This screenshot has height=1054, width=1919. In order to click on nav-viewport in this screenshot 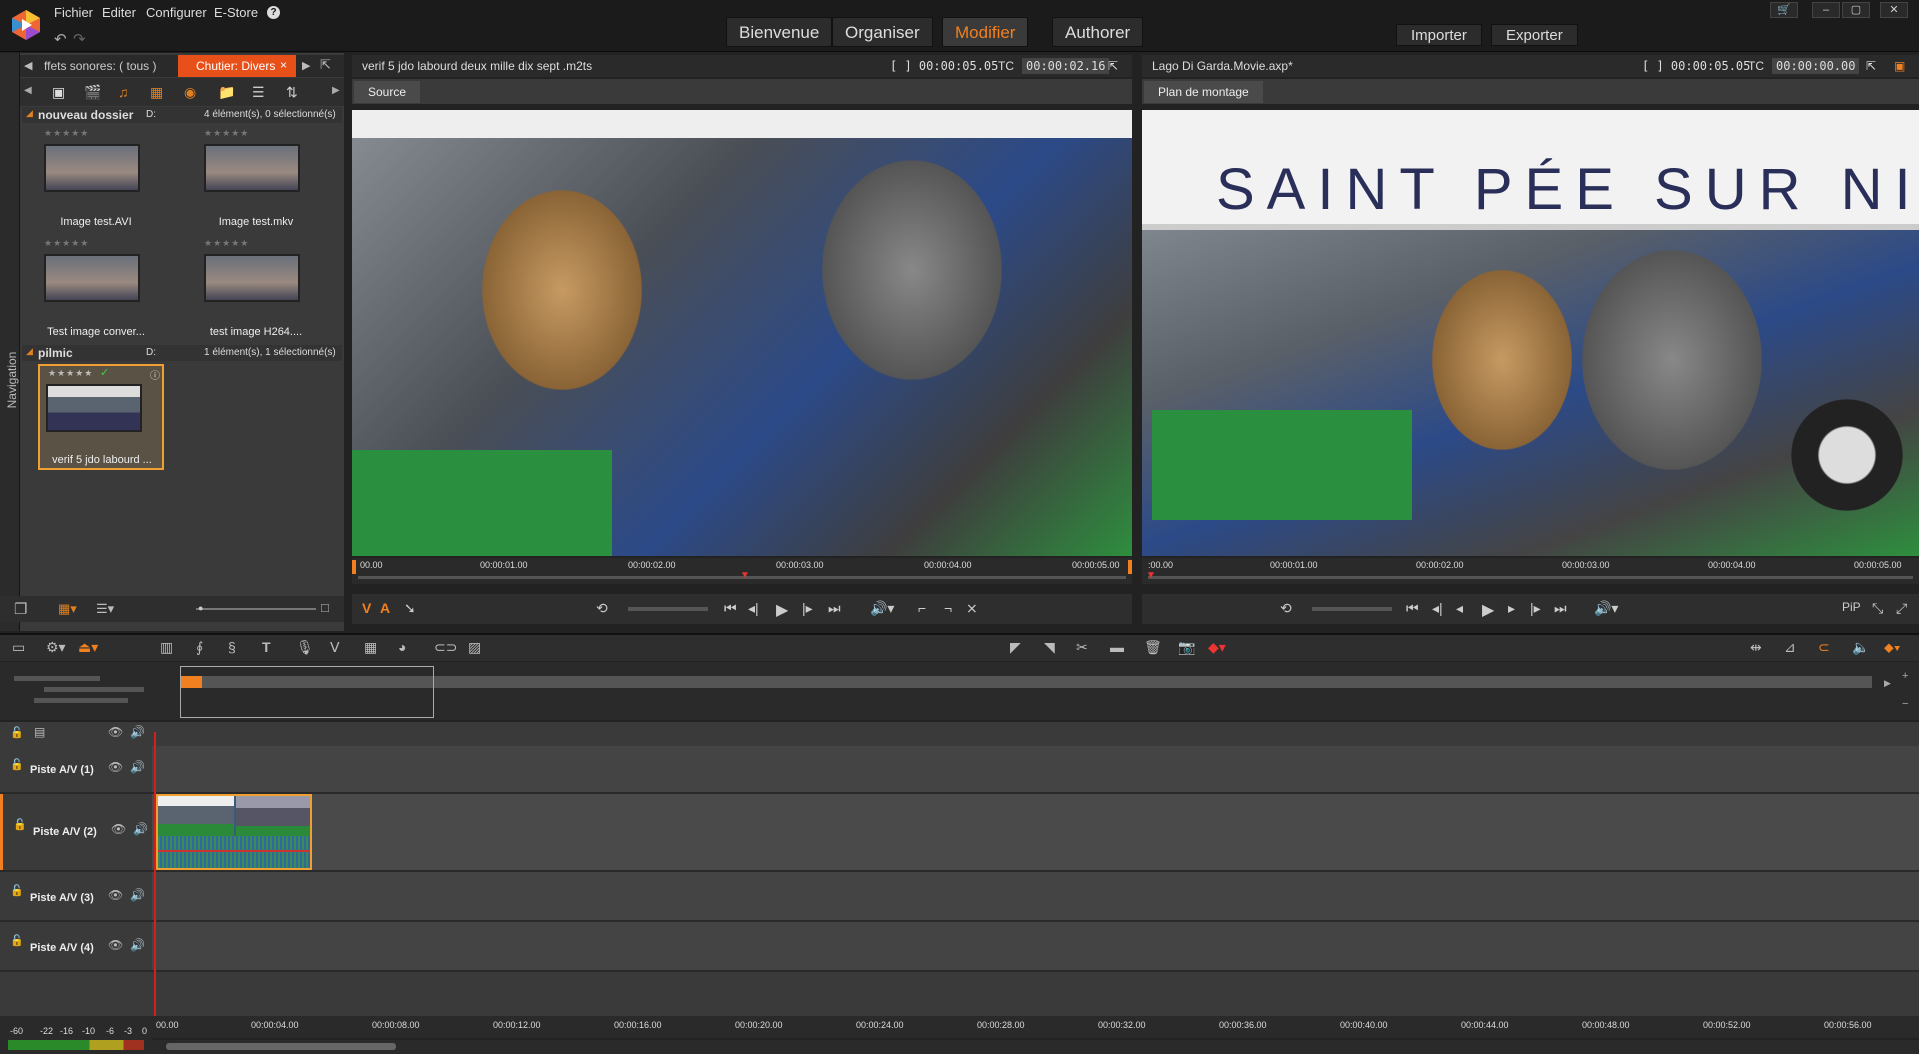, I will do `click(307, 692)`.